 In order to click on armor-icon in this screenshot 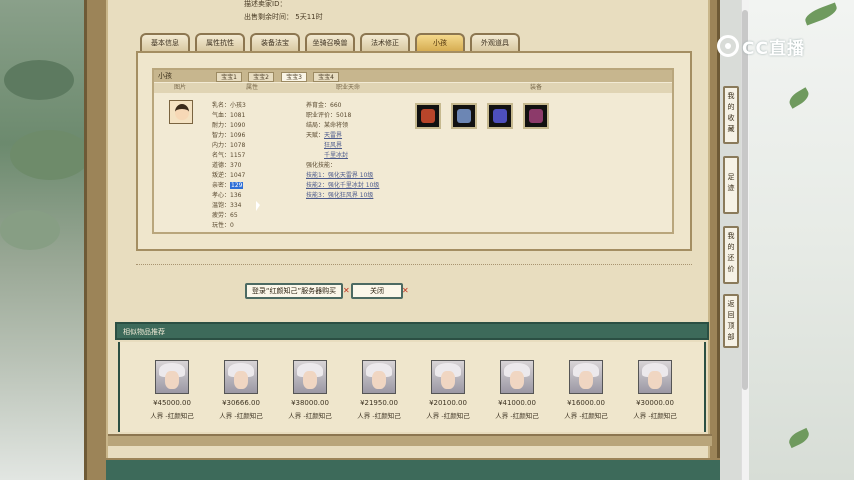, I will do `click(536, 116)`.